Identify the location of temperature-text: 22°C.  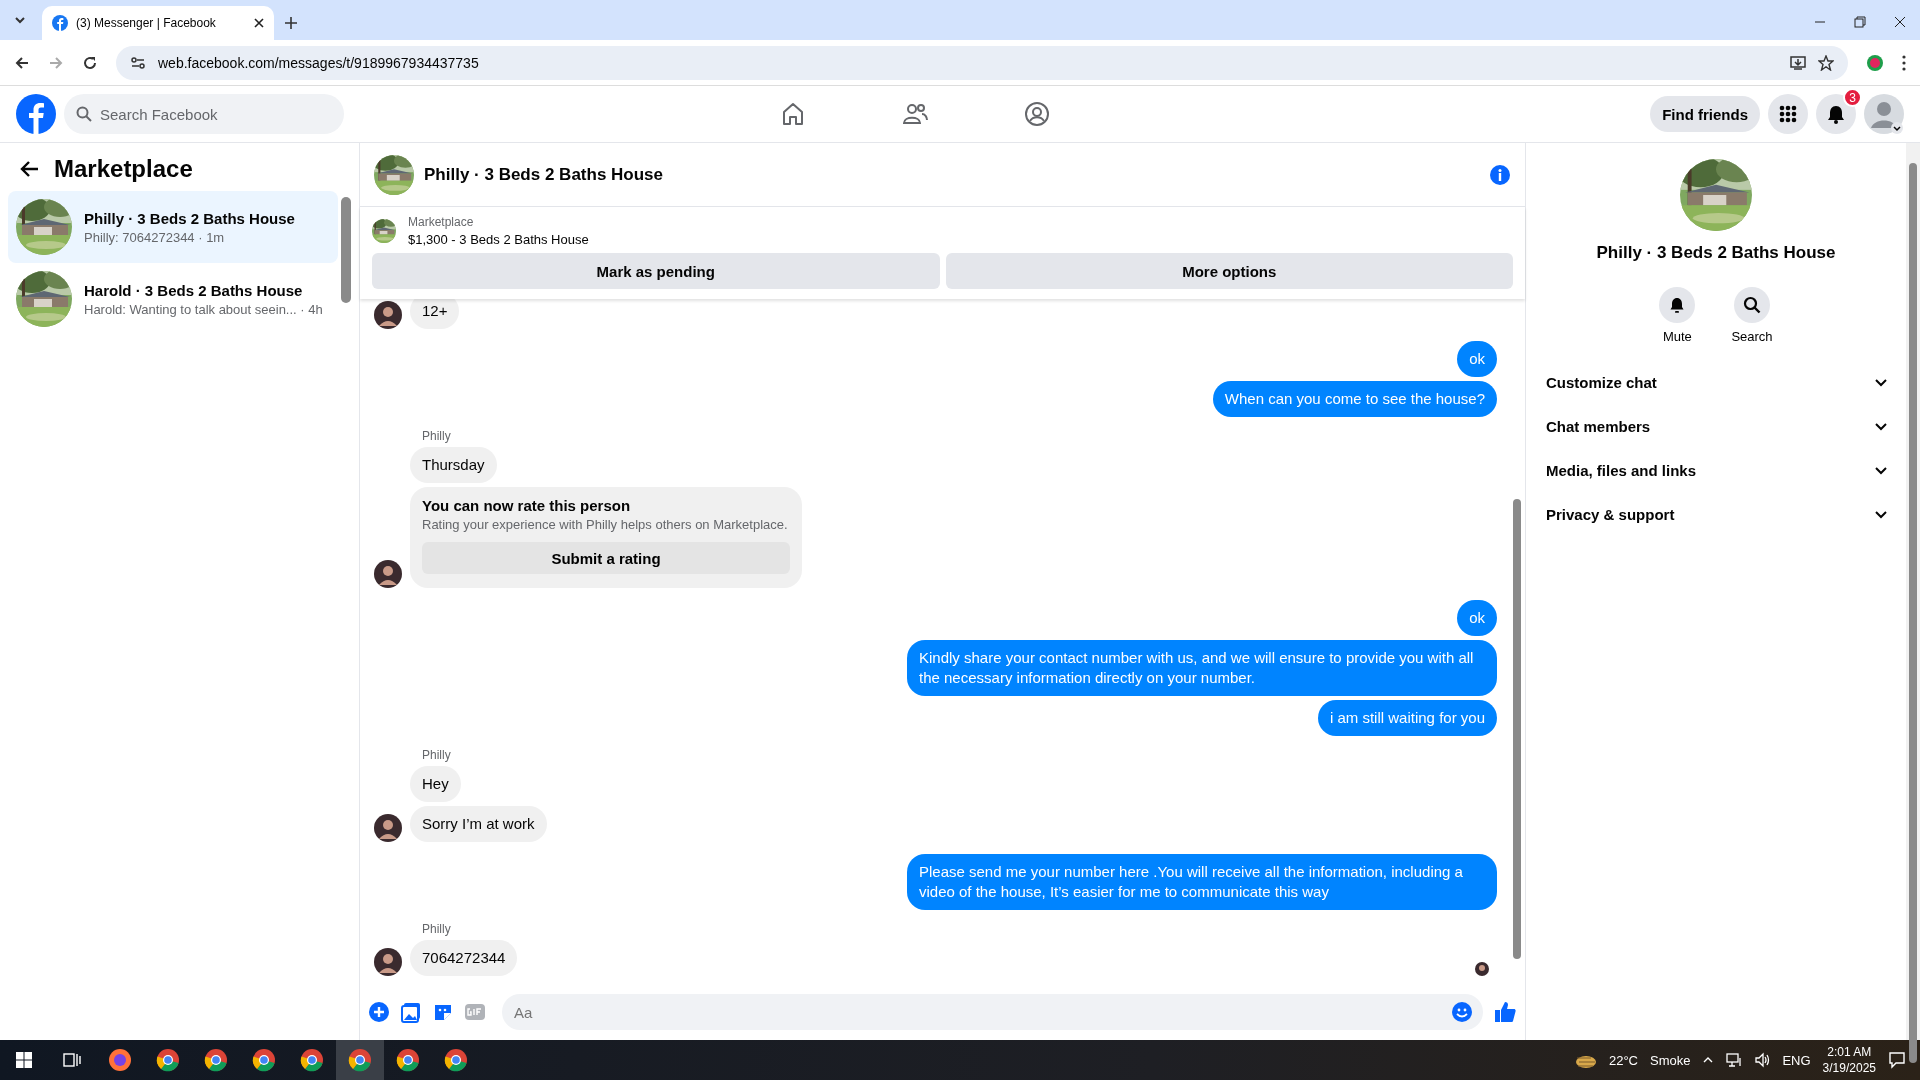
(1623, 1060).